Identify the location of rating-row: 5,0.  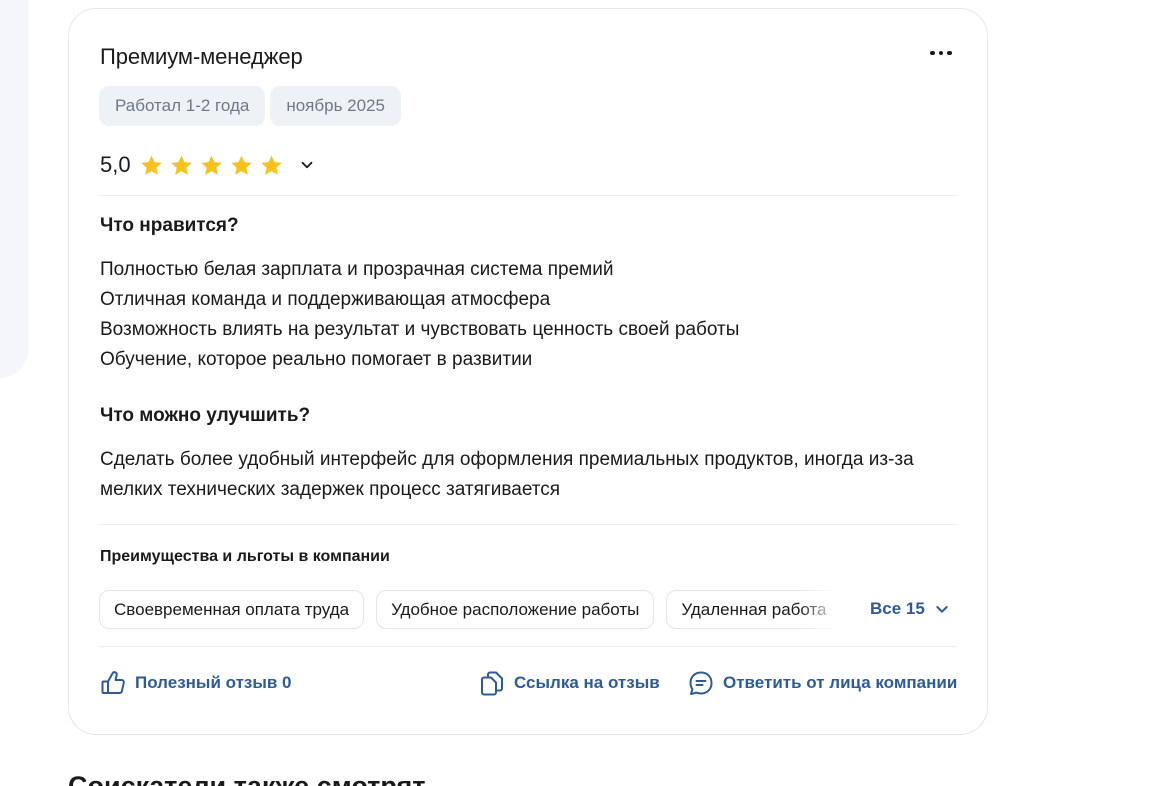
(208, 165).